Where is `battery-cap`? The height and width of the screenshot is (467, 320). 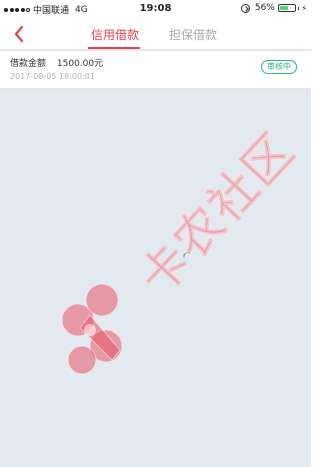 battery-cap is located at coordinates (298, 8).